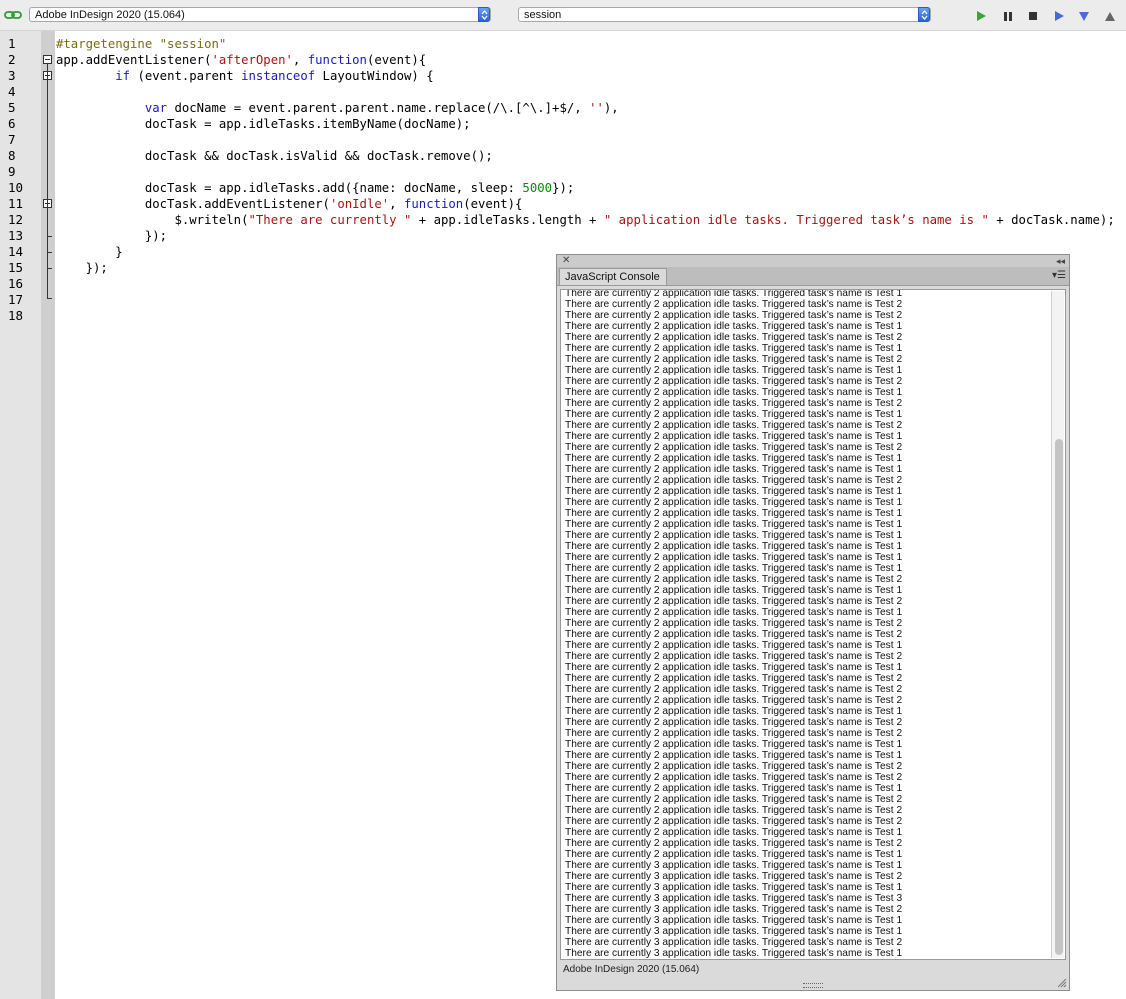 The width and height of the screenshot is (1126, 999). I want to click on pause-icon, so click(1008, 16).